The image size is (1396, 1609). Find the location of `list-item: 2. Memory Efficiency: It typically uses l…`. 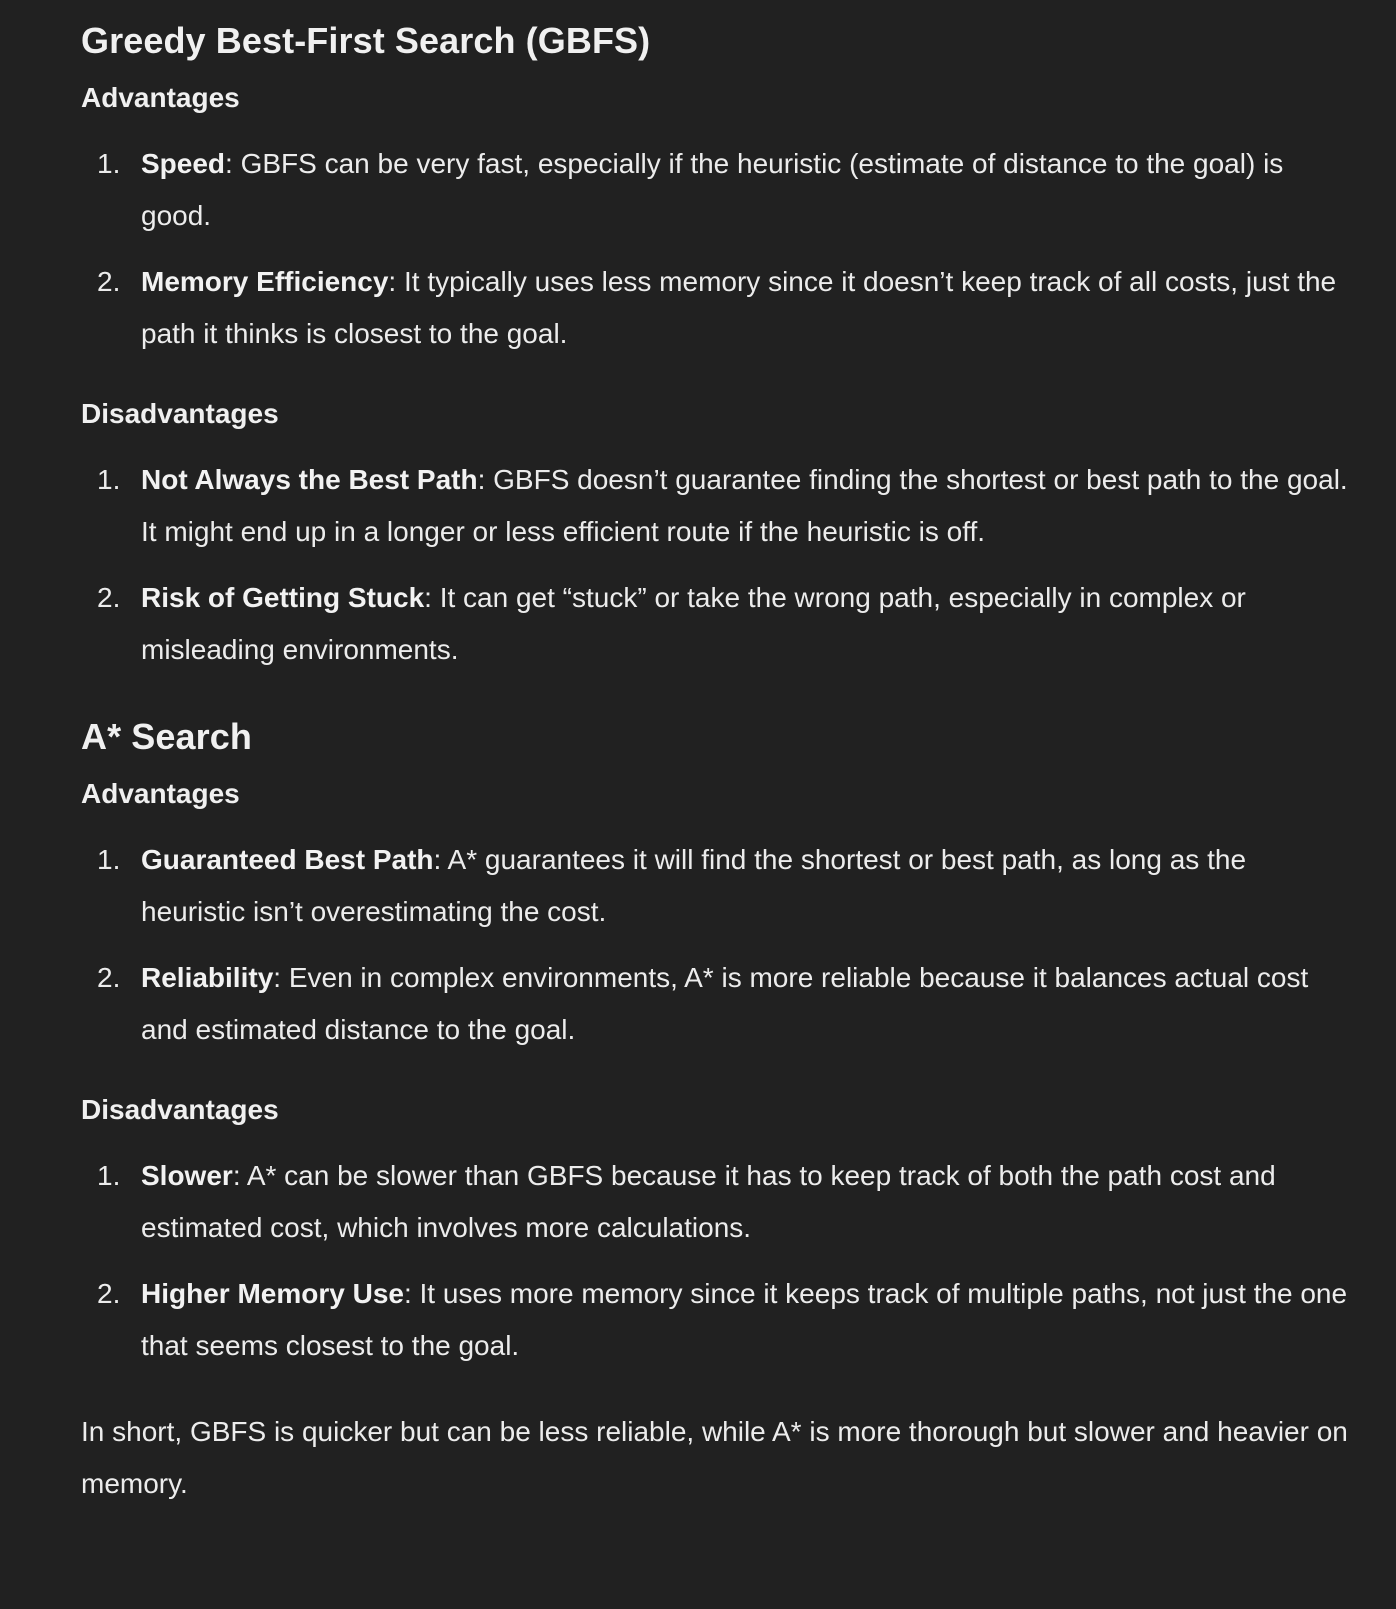

list-item: 2. Memory Efficiency: It typically uses l… is located at coordinates (718, 308).